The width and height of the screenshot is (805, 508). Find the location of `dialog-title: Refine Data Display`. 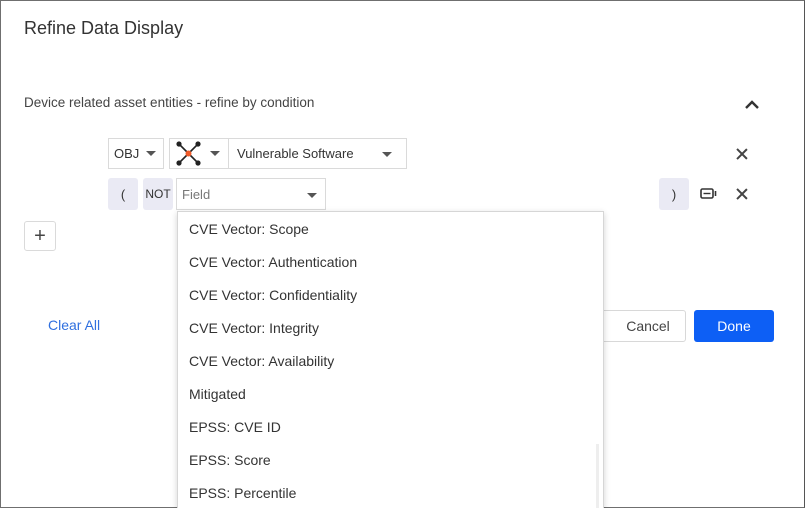

dialog-title: Refine Data Display is located at coordinates (104, 28).